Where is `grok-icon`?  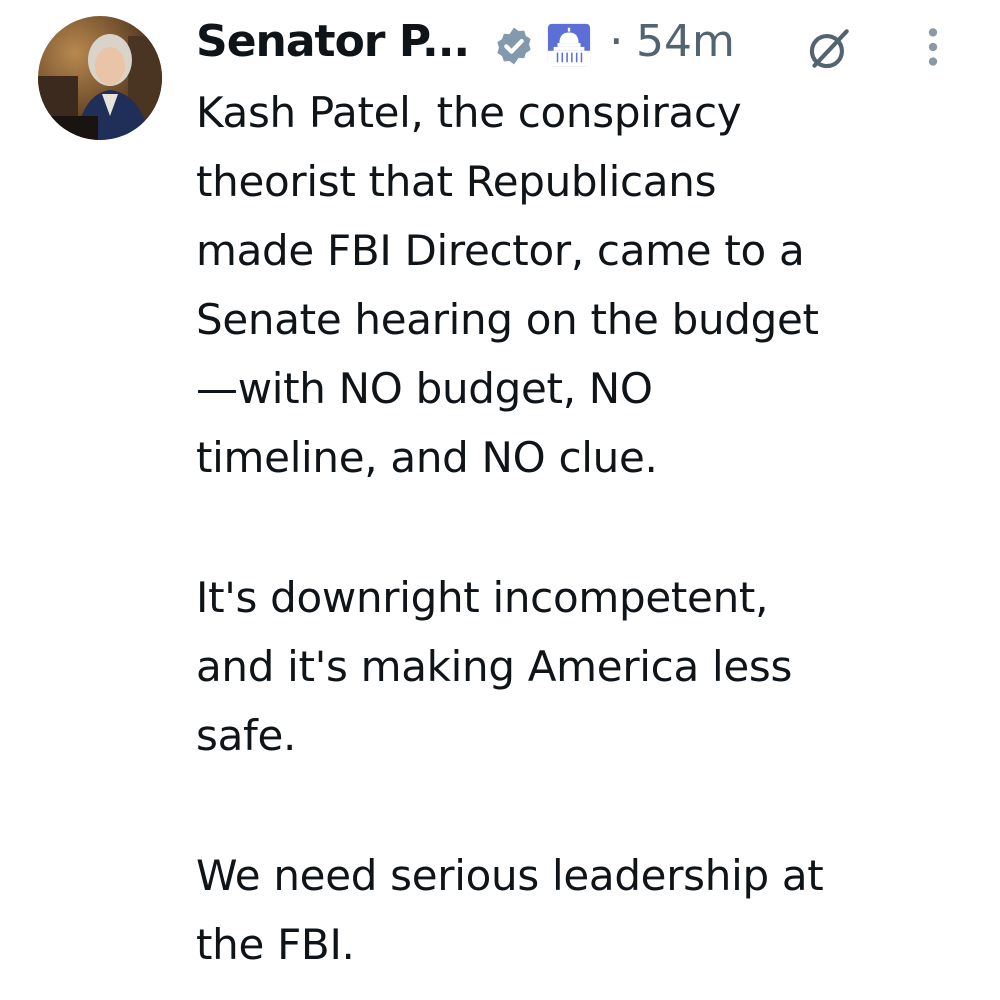
grok-icon is located at coordinates (829, 49).